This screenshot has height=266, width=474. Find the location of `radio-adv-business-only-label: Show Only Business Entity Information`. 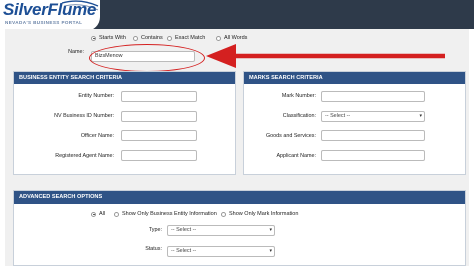

radio-adv-business-only-label: Show Only Business Entity Information is located at coordinates (169, 214).